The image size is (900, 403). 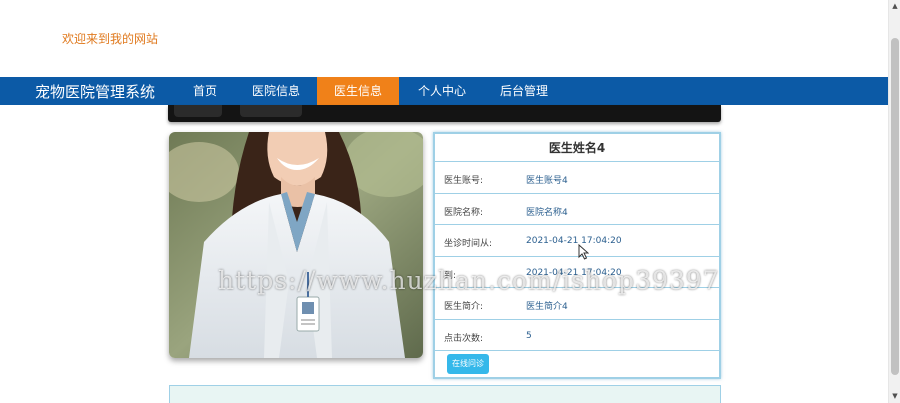 What do you see at coordinates (895, 396) in the screenshot?
I see `scroll-down-icon: ▼` at bounding box center [895, 396].